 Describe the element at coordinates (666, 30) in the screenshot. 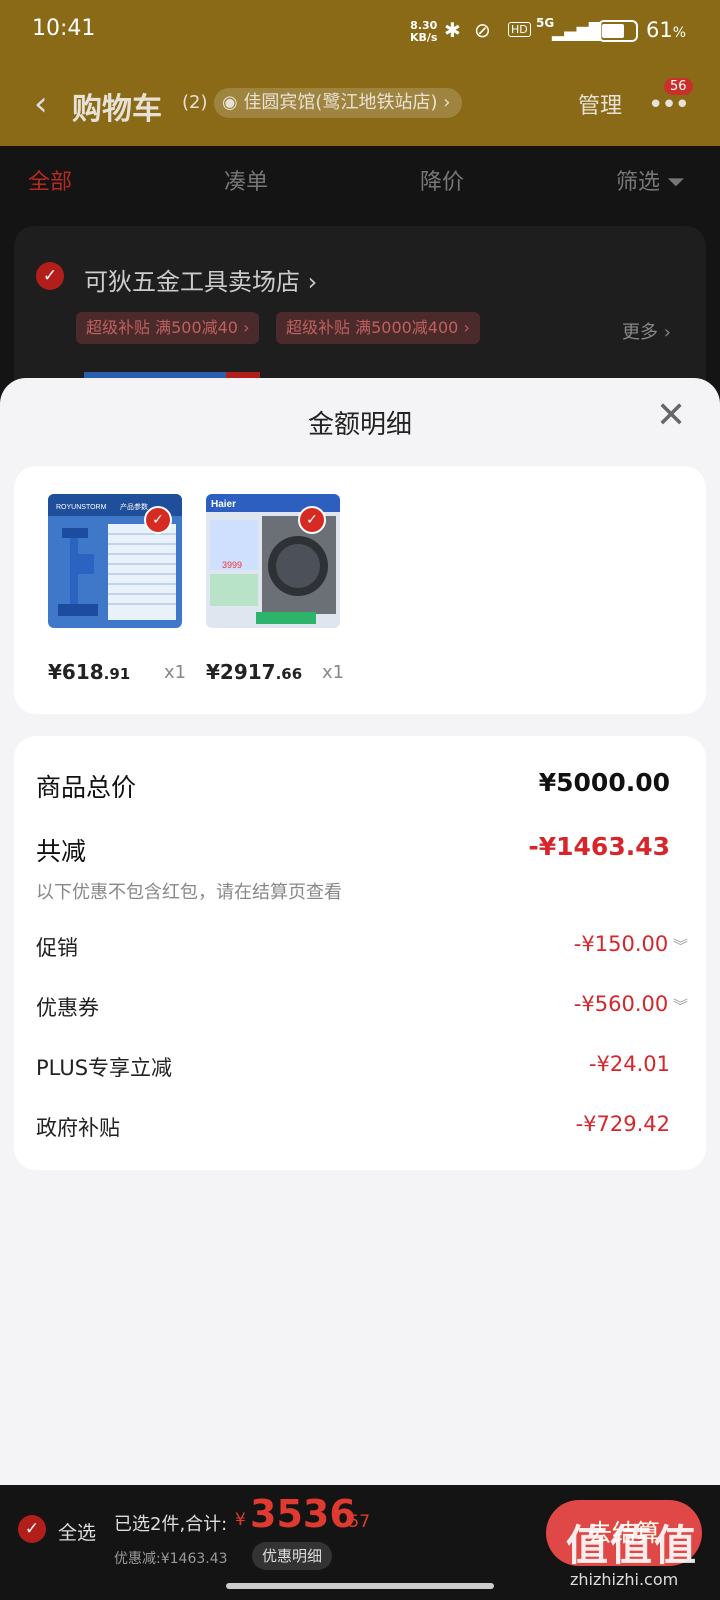

I see `battery-level: 61%` at that location.